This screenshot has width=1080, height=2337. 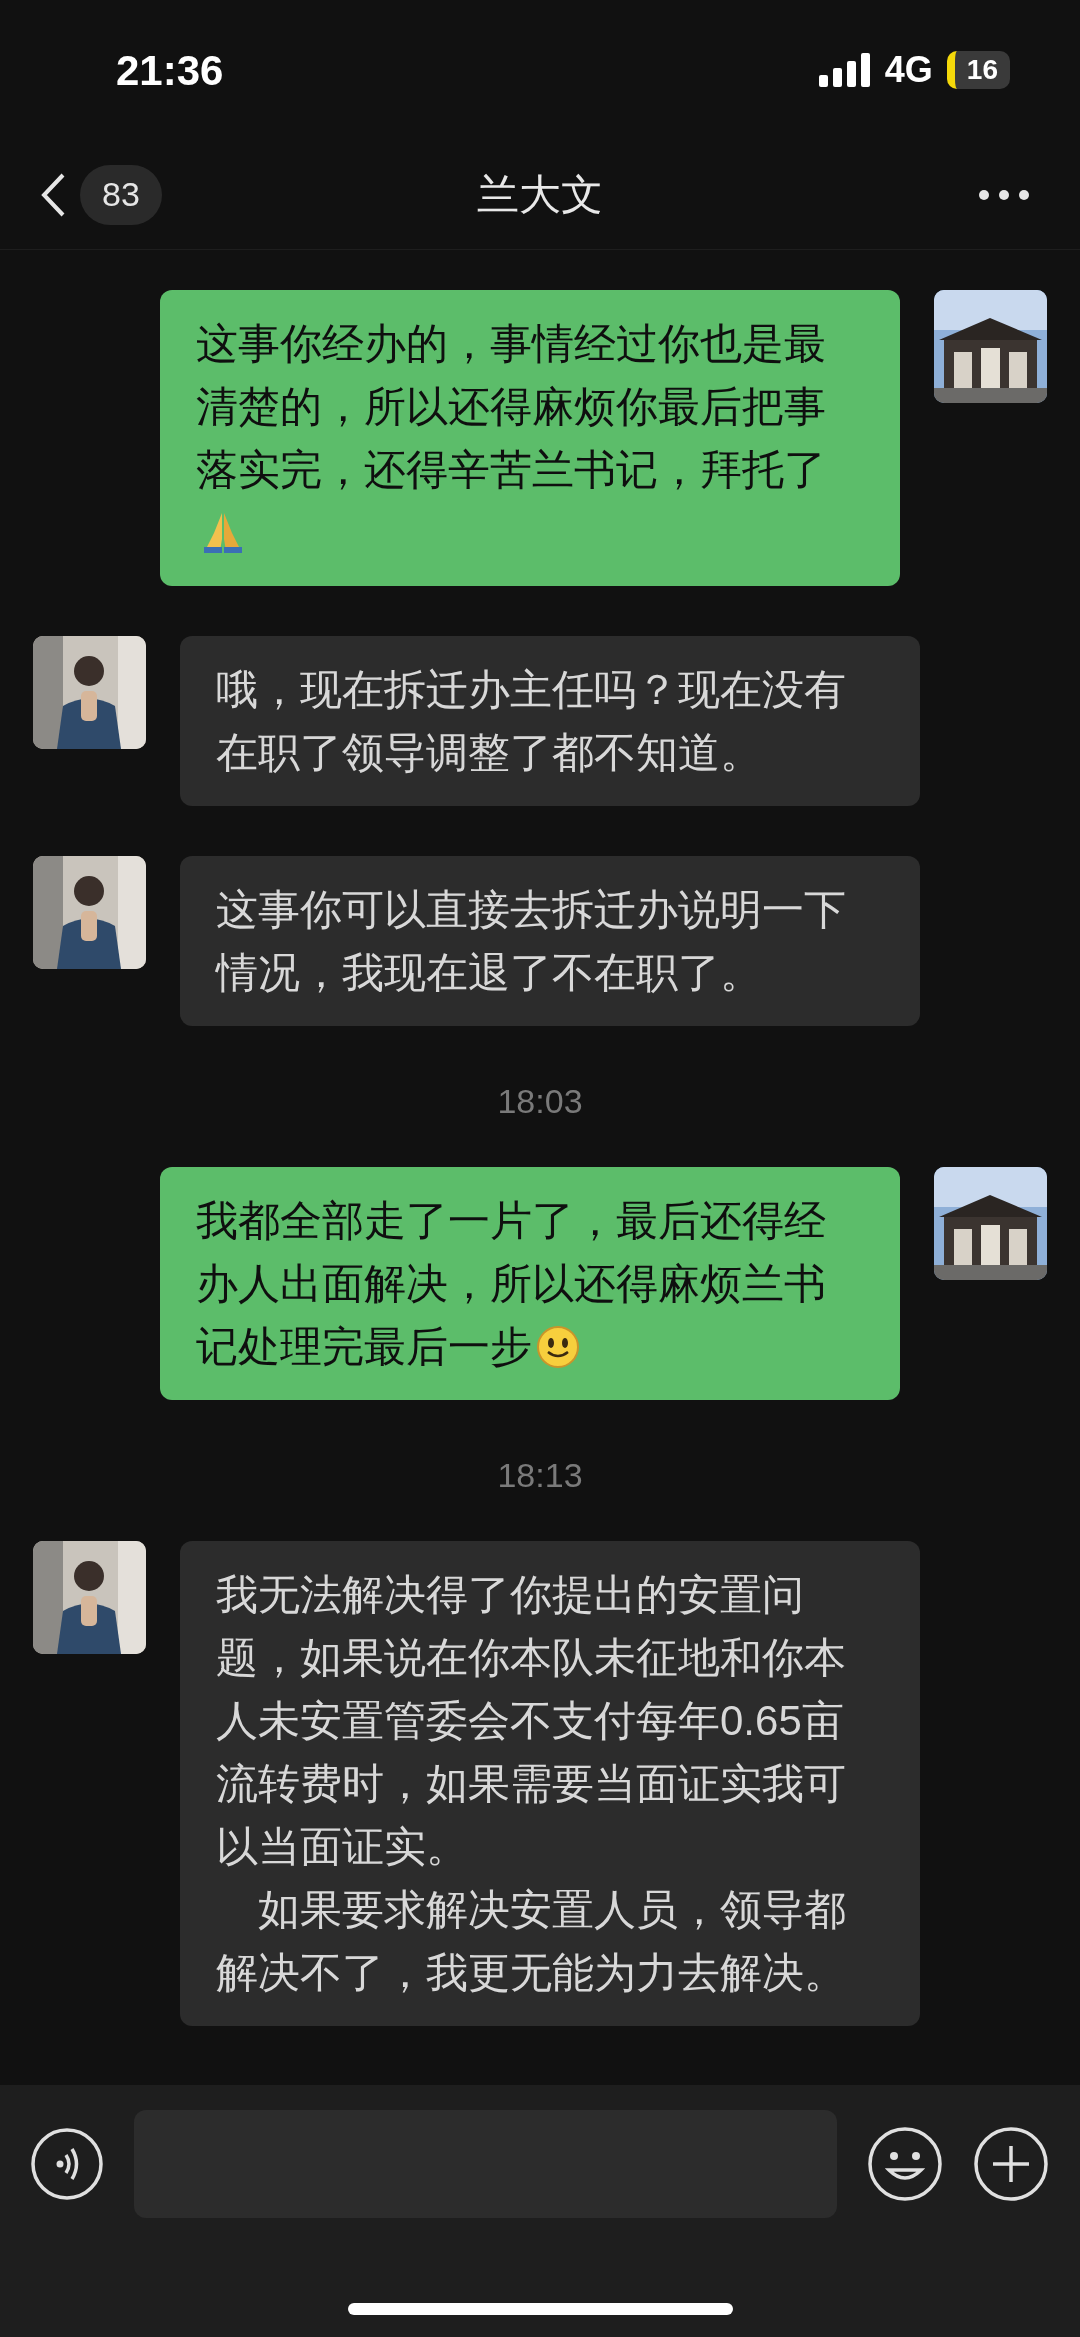 What do you see at coordinates (550, 1783) in the screenshot?
I see `message-bubble: 我无法解决得了你提出的安置问题，如果说在你本队未征地和你本人未安置管委会不支付每年0.65亩流转费时，如果需要当面证实我可以当面证实。 如果要求解决安置人员，领导都解决不了，我更无能为力去解决。` at bounding box center [550, 1783].